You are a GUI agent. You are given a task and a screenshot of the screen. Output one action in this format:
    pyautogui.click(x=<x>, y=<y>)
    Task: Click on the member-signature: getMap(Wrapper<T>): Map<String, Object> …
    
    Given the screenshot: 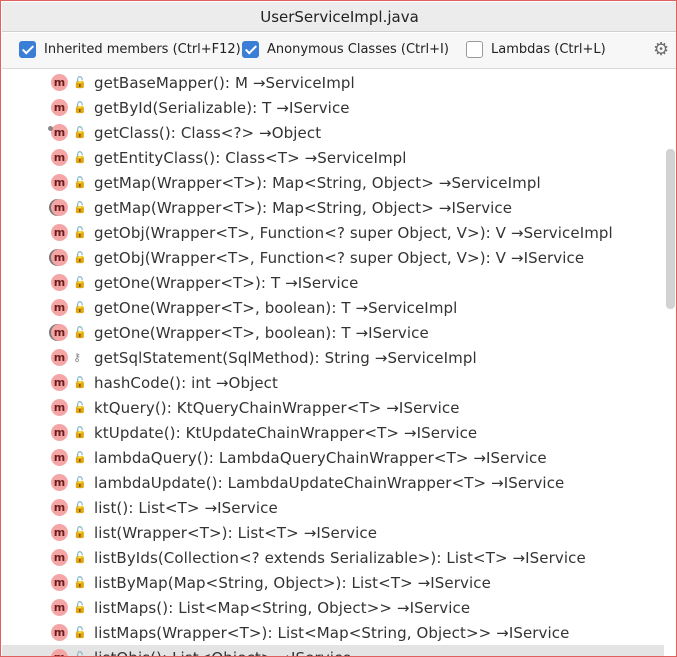 What is the action you would take?
    pyautogui.click(x=317, y=182)
    